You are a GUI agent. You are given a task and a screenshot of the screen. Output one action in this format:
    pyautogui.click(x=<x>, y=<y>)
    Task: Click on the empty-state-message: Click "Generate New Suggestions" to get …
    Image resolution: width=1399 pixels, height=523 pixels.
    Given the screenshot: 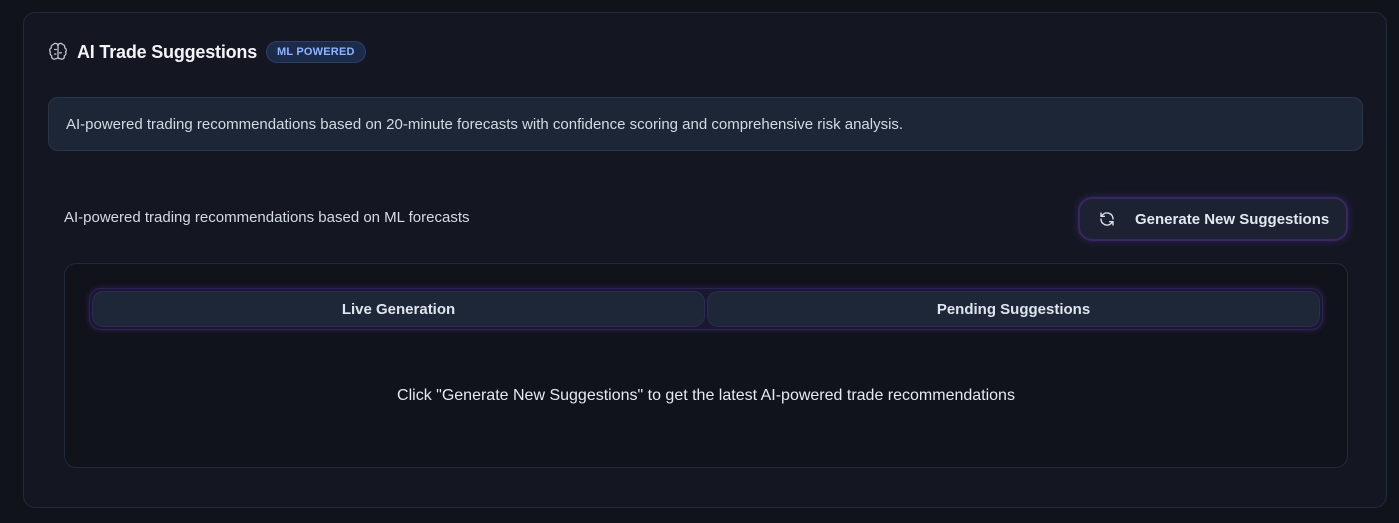 What is the action you would take?
    pyautogui.click(x=706, y=395)
    